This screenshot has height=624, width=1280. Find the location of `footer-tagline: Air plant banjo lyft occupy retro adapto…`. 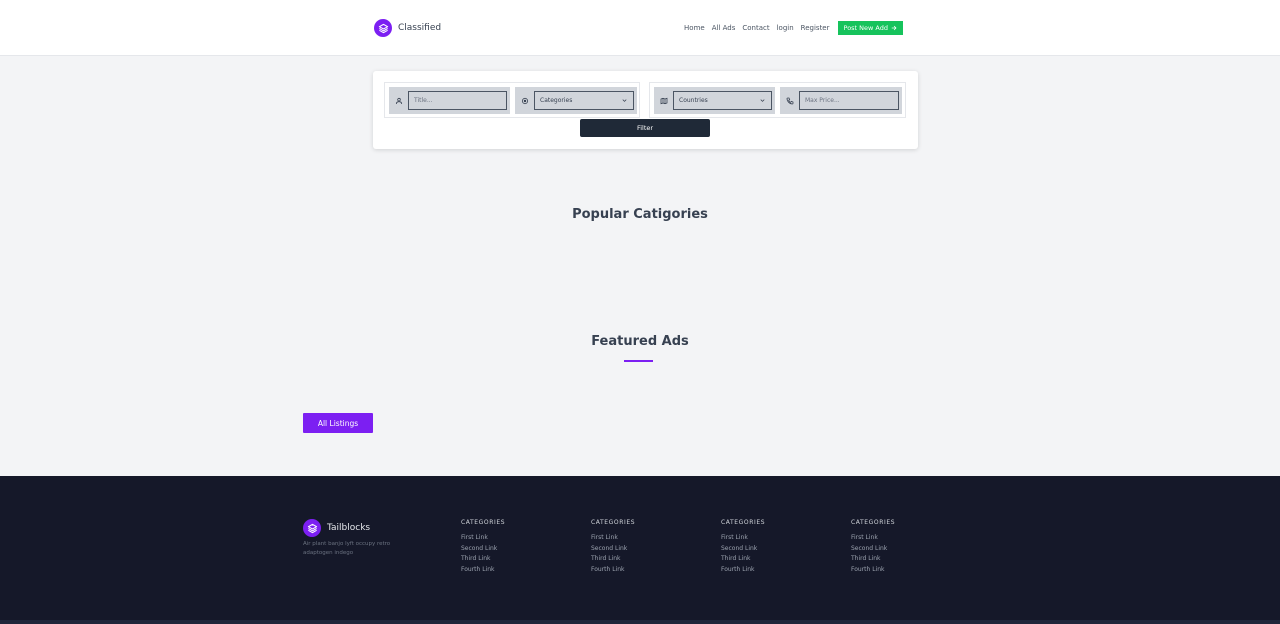

footer-tagline: Air plant banjo lyft occupy retro adapto… is located at coordinates (347, 548).